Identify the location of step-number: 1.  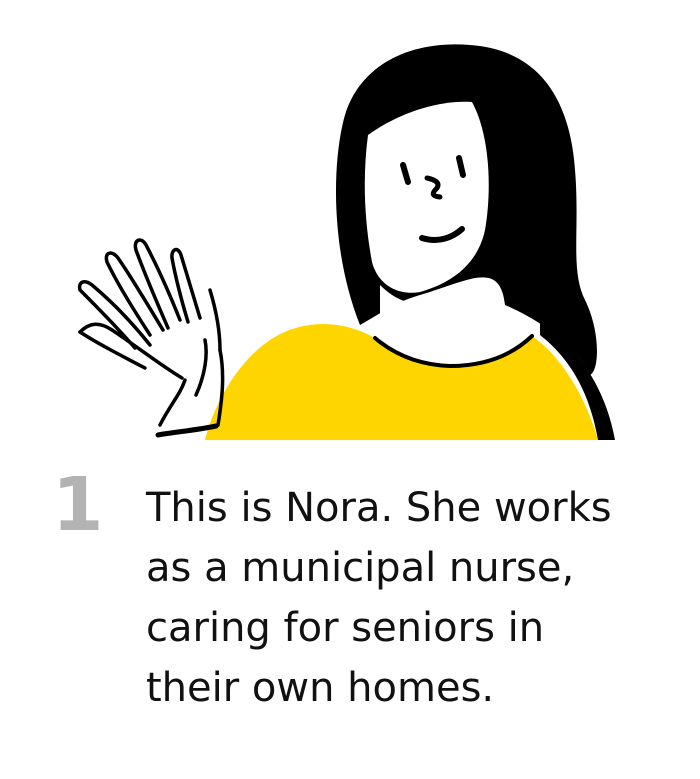
(78, 505).